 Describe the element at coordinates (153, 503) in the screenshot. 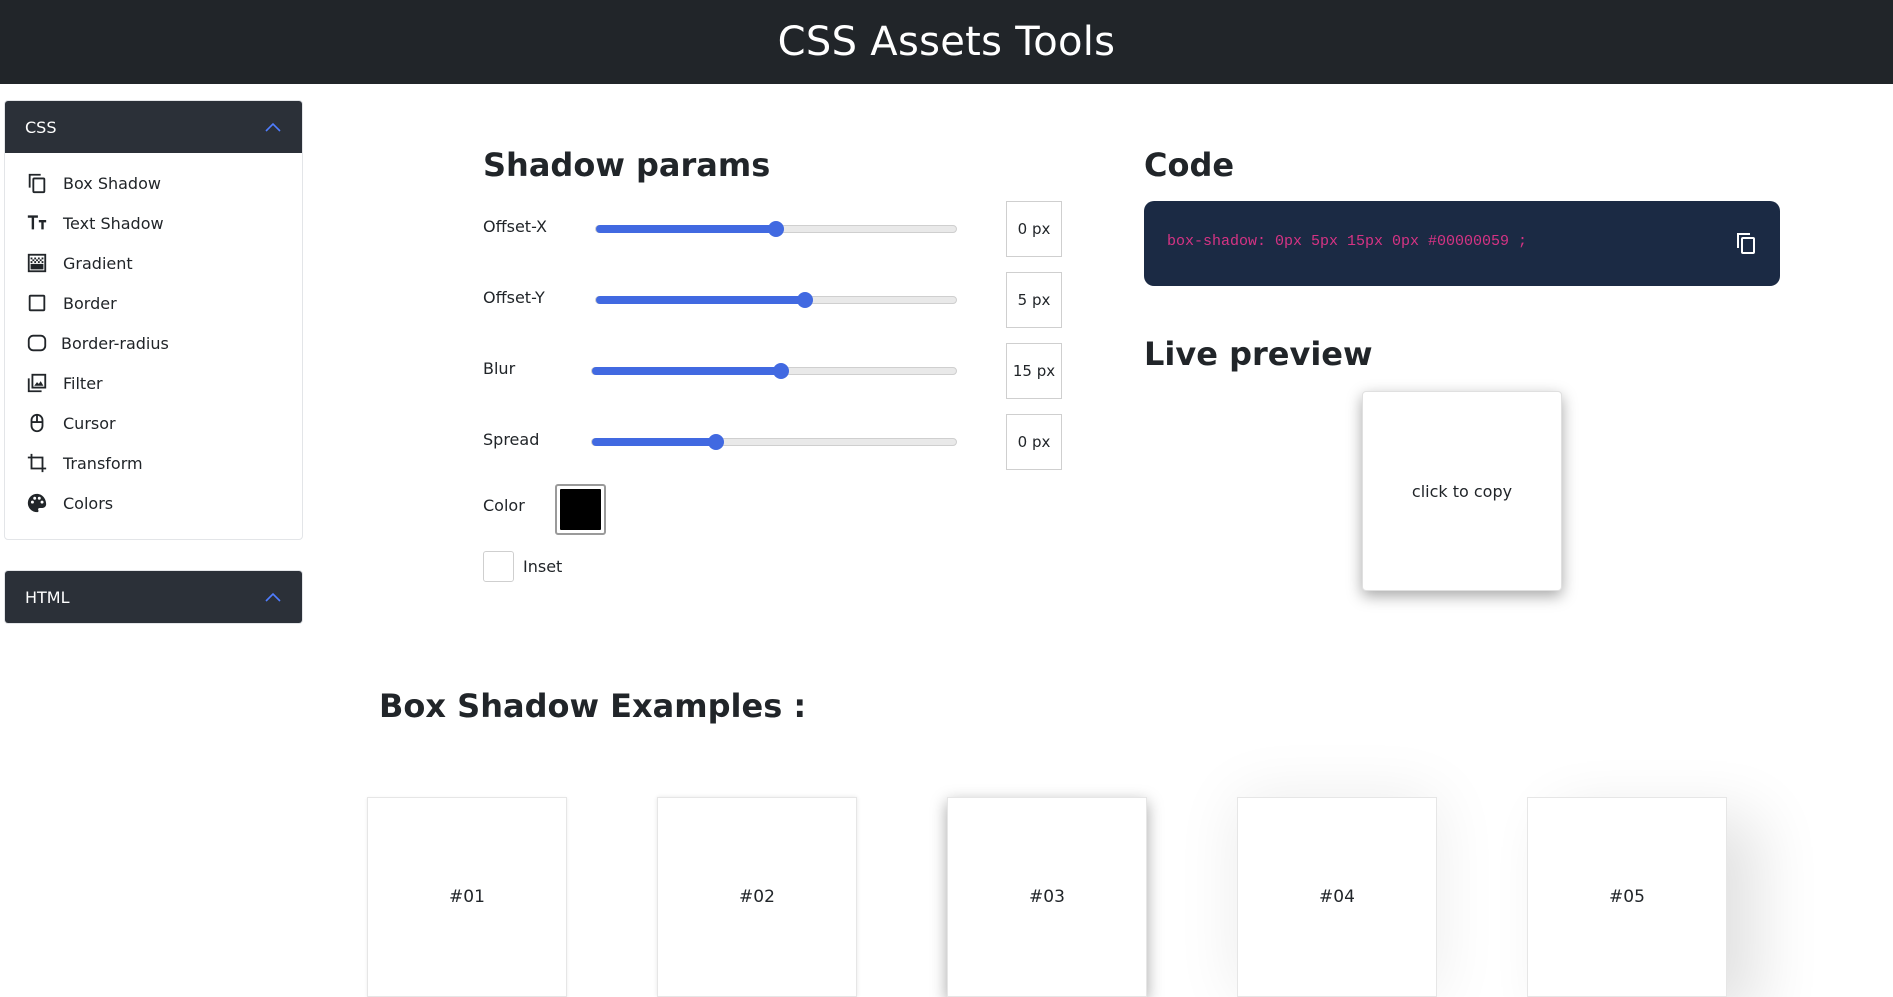

I see `sidebar-item-colors: Colors` at that location.